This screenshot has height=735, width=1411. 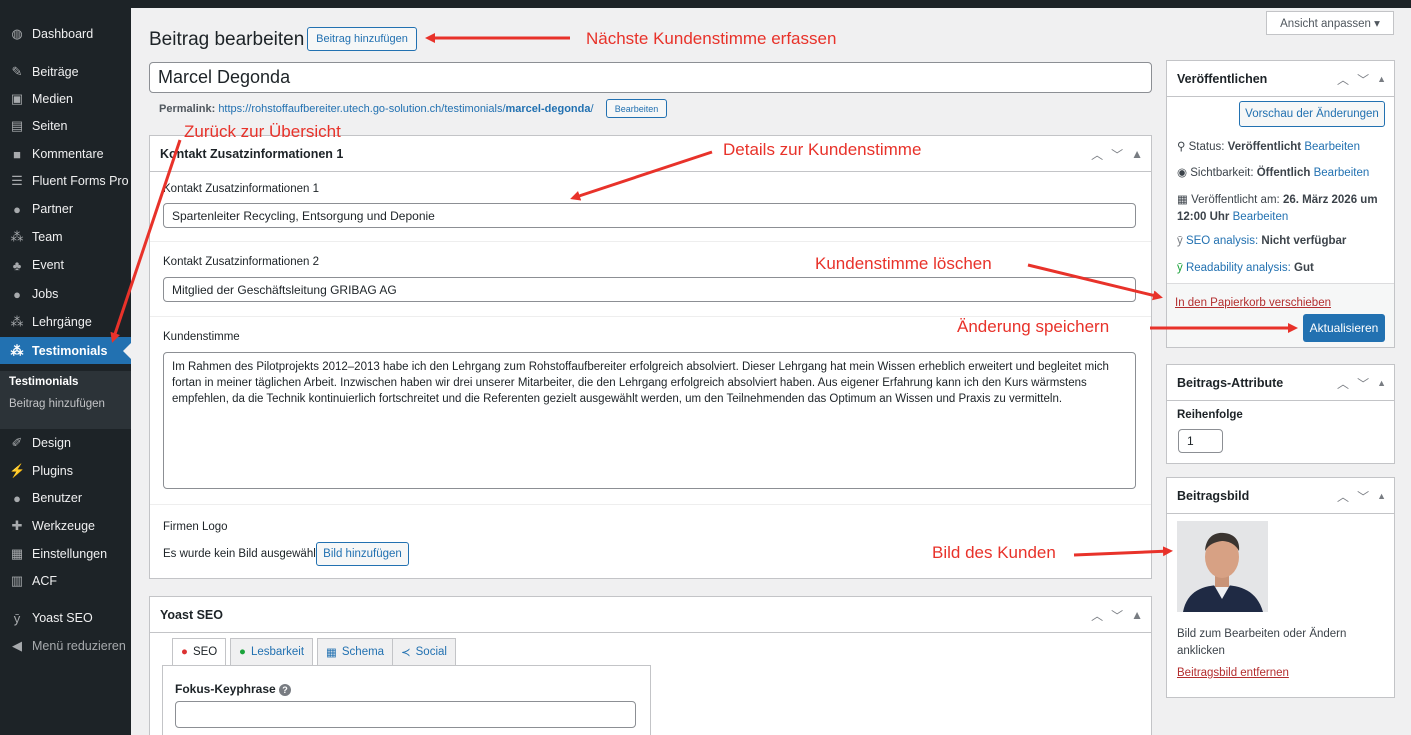 I want to click on settings-icon: ▦, so click(x=17, y=553).